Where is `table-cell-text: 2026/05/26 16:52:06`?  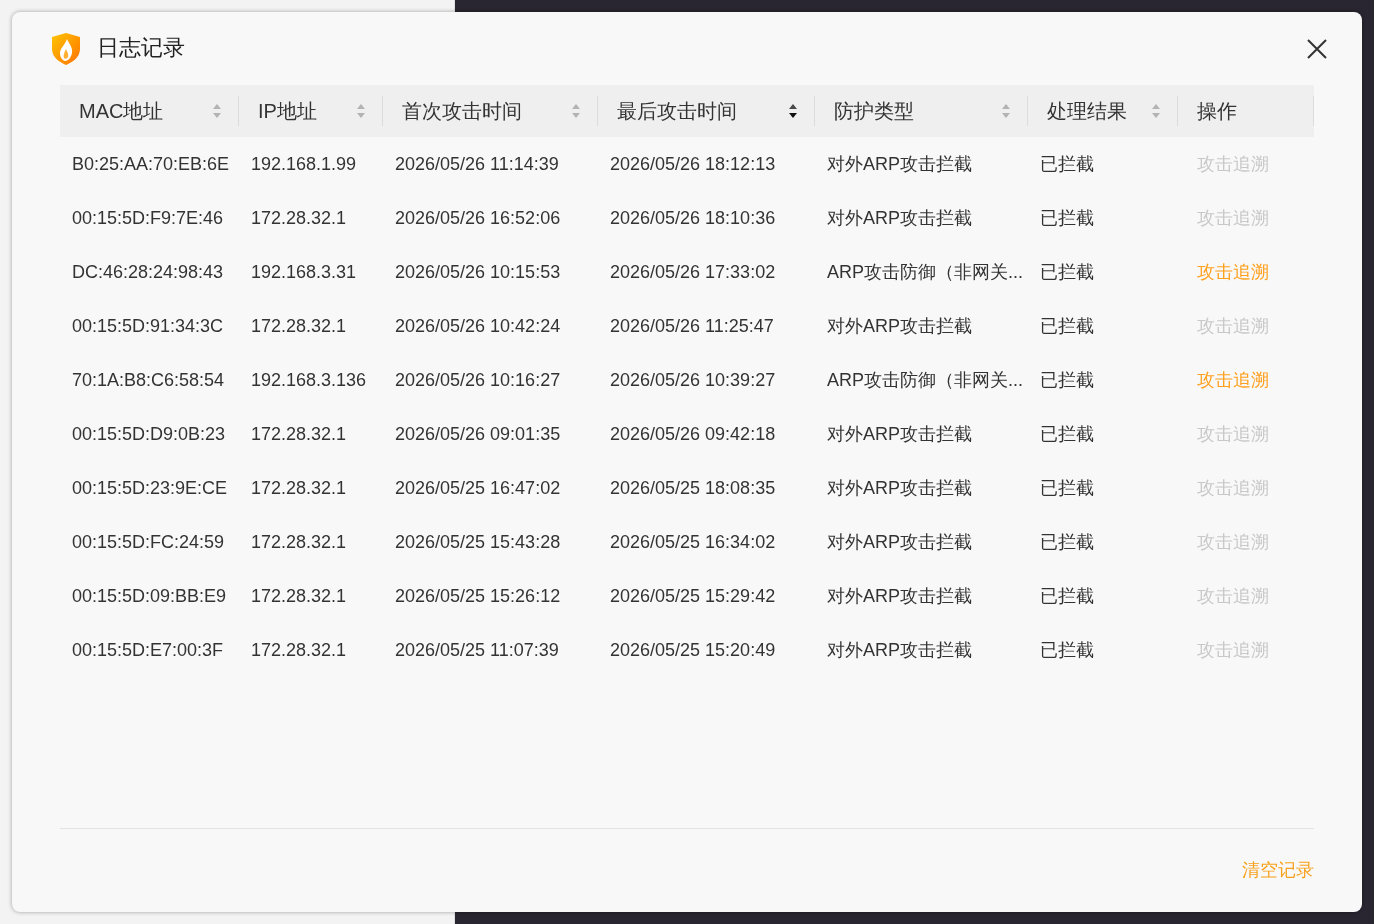 table-cell-text: 2026/05/26 16:52:06 is located at coordinates (478, 218).